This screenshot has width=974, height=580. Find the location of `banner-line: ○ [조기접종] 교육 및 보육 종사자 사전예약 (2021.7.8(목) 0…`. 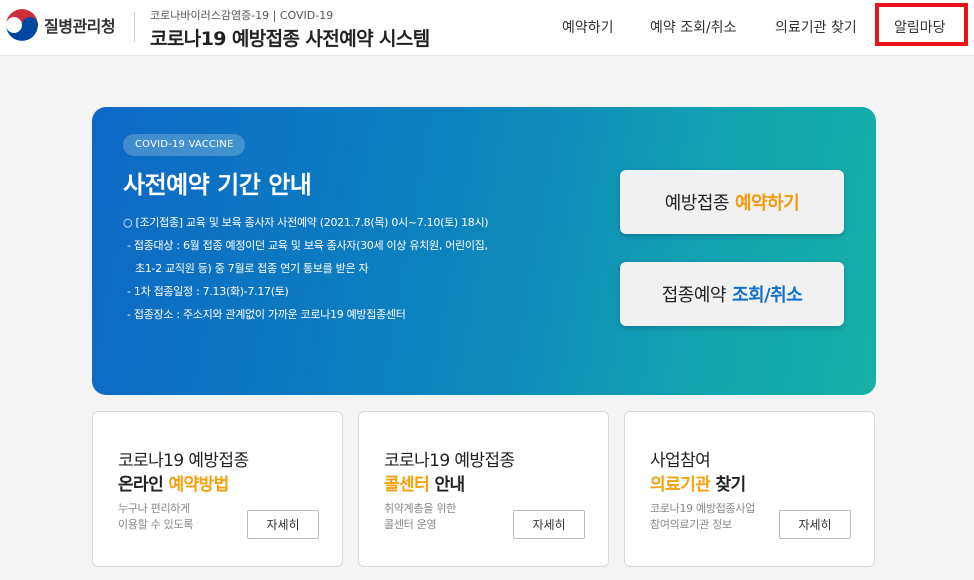

banner-line: ○ [조기접종] 교육 및 보육 종사자 사전예약 (2021.7.8(목) 0… is located at coordinates (306, 222).